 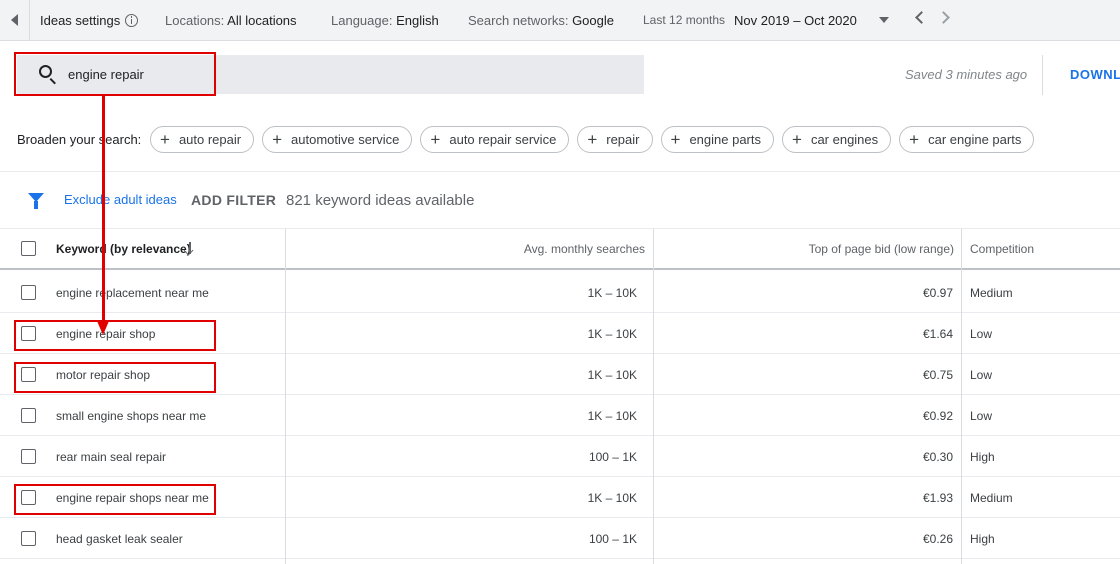 What do you see at coordinates (417, 20) in the screenshot?
I see `language-value: English` at bounding box center [417, 20].